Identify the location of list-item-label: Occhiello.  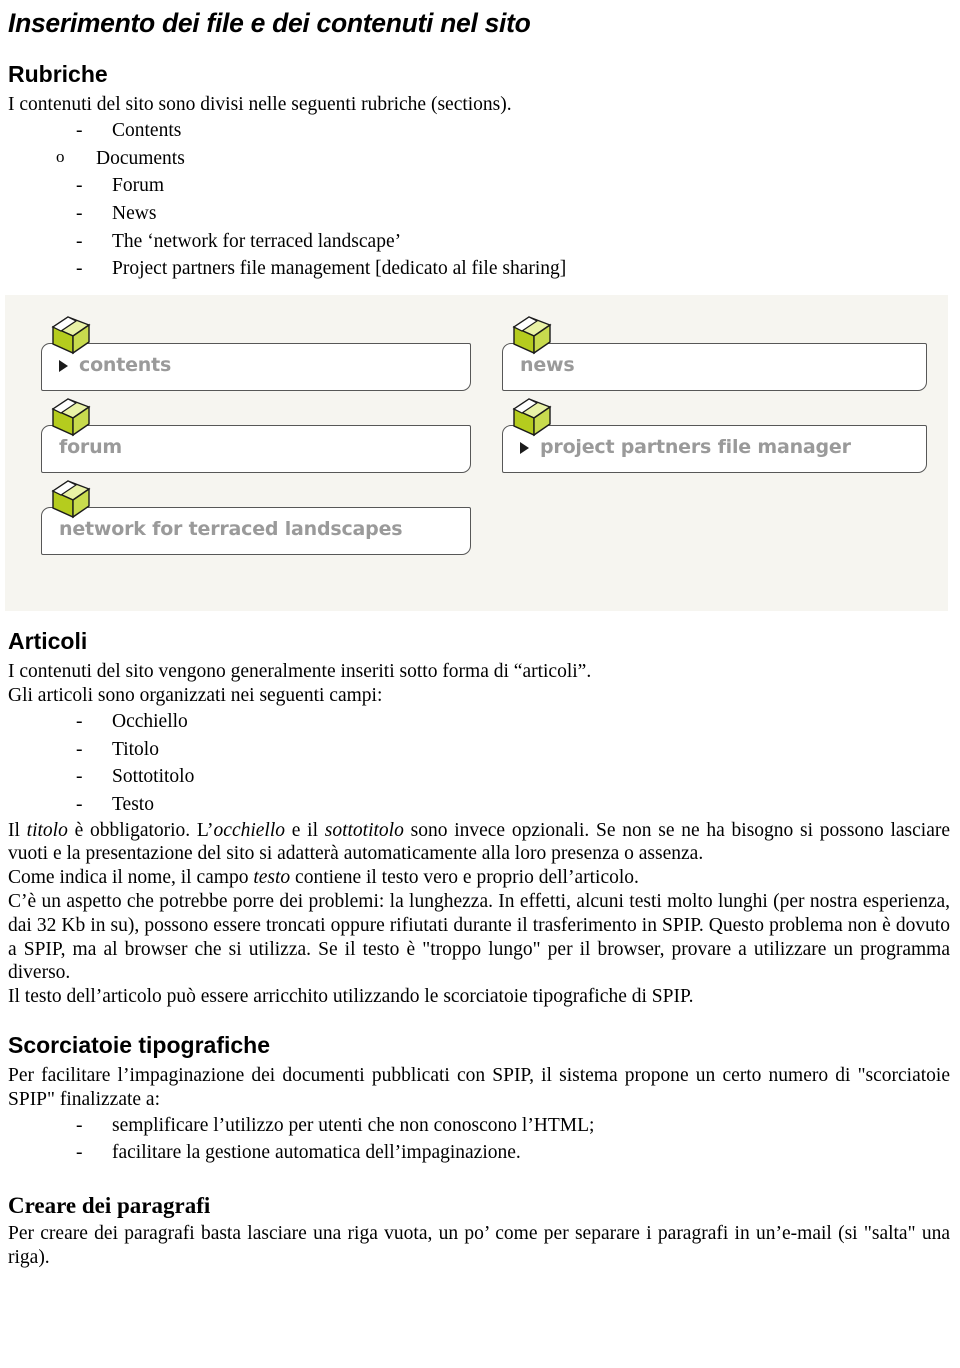
(150, 721).